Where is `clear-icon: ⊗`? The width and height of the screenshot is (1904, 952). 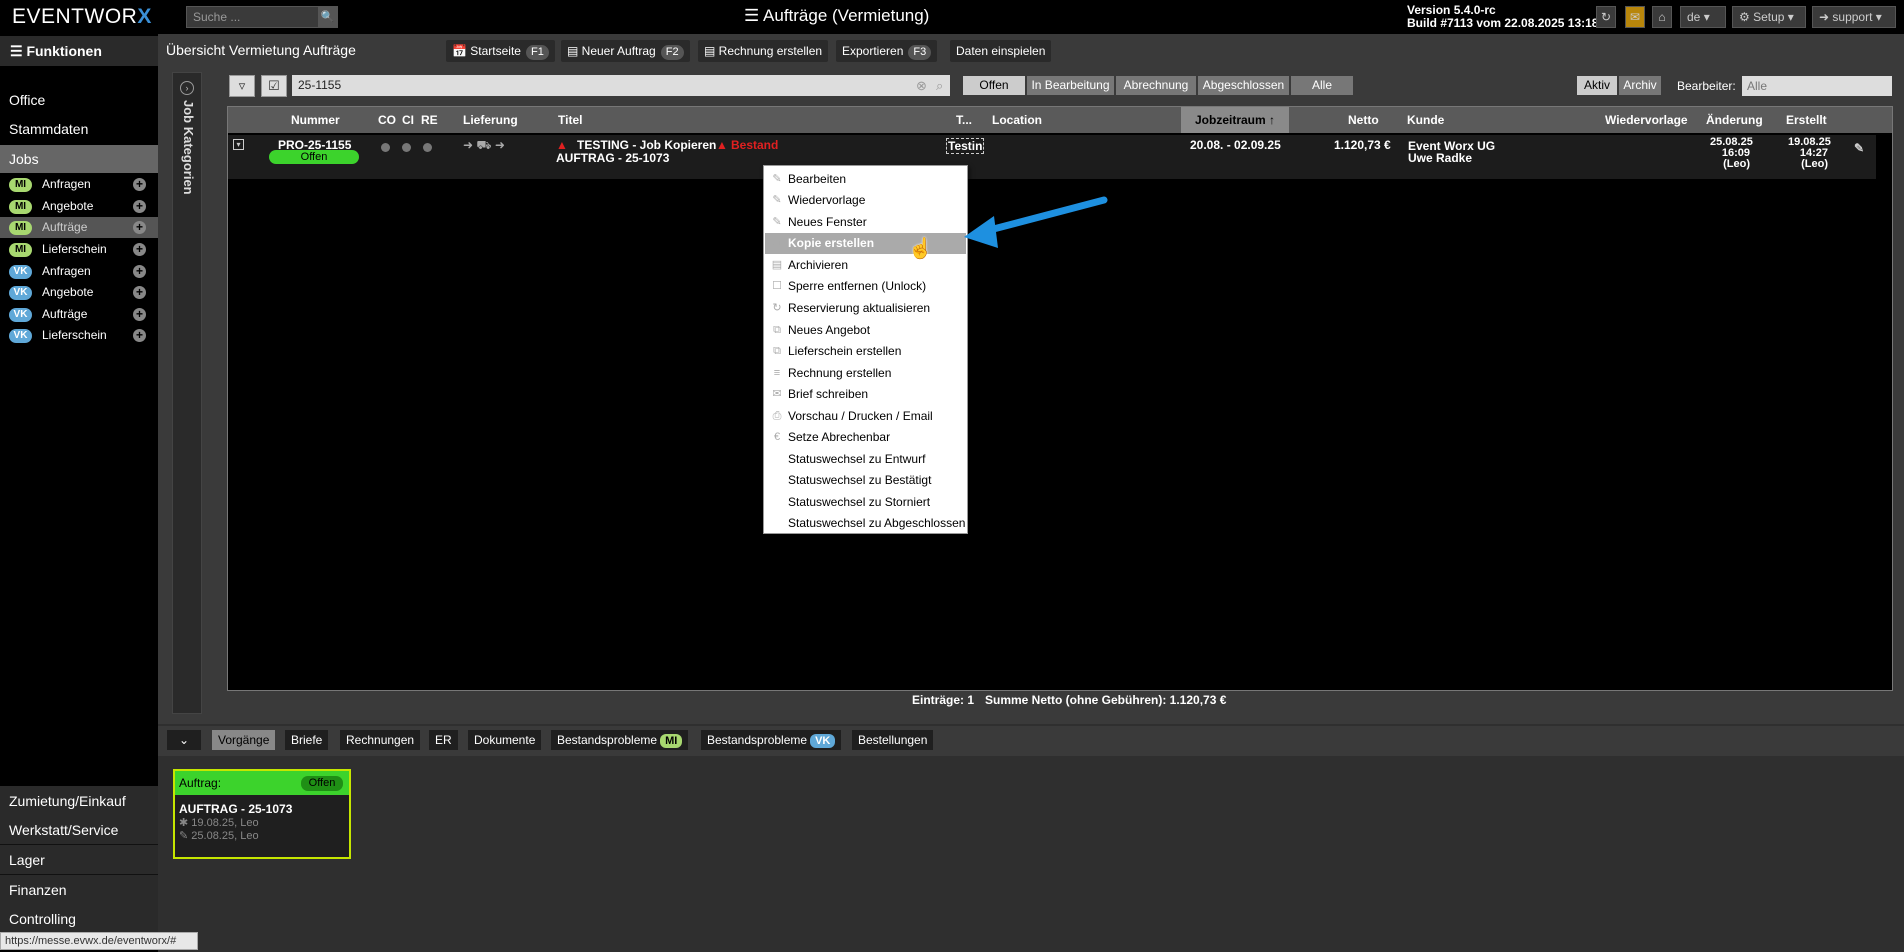
clear-icon: ⊗ is located at coordinates (921, 86).